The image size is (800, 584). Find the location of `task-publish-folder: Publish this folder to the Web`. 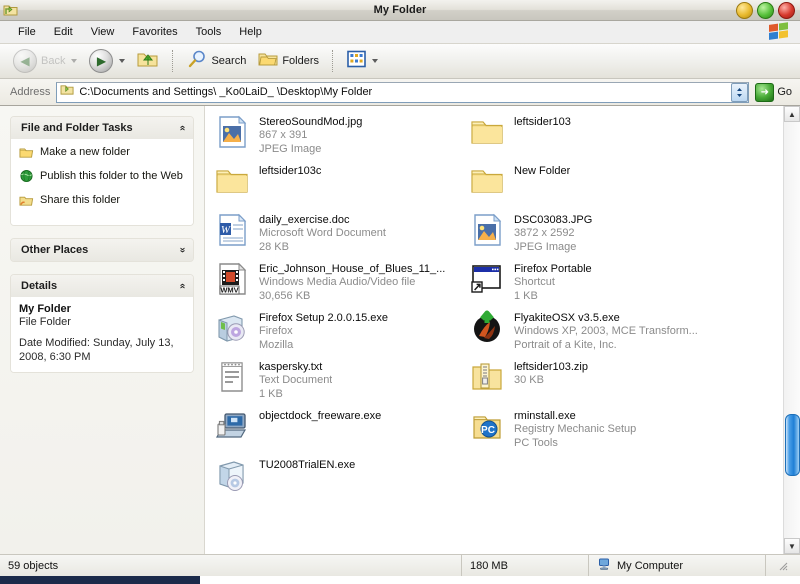

task-publish-folder: Publish this folder to the Web is located at coordinates (102, 178).